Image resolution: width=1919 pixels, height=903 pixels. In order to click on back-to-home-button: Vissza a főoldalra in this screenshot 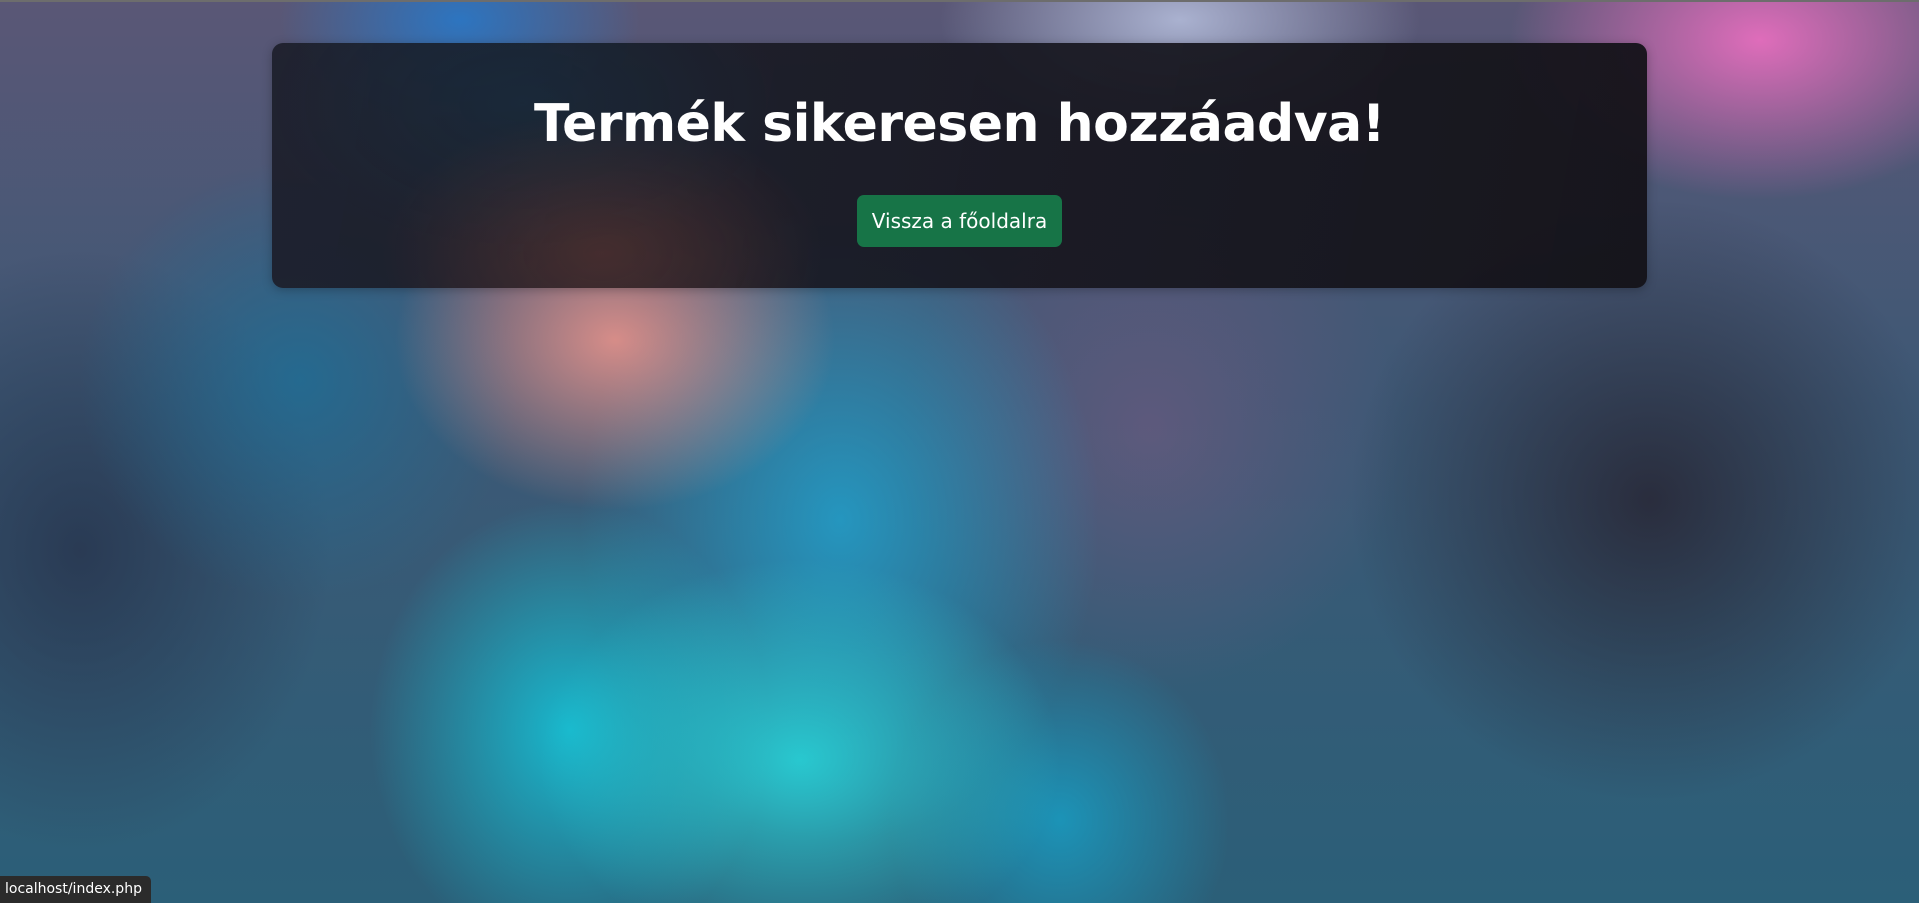, I will do `click(959, 221)`.